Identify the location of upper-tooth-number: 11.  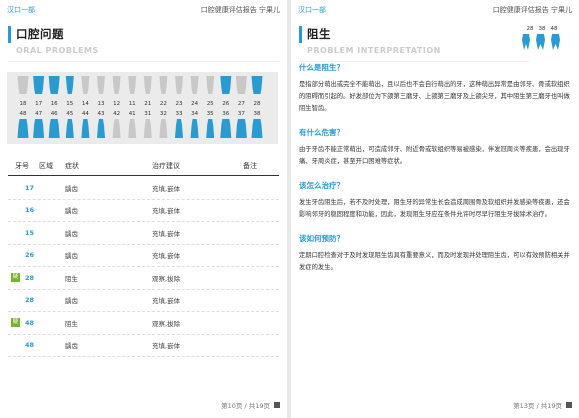
(132, 104).